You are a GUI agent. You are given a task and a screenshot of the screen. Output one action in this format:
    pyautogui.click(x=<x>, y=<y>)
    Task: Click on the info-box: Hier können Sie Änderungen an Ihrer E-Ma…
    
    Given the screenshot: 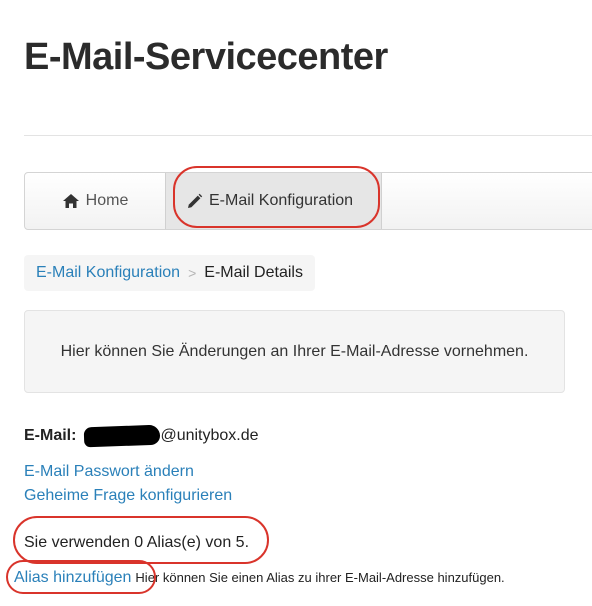 What is the action you would take?
    pyautogui.click(x=294, y=351)
    